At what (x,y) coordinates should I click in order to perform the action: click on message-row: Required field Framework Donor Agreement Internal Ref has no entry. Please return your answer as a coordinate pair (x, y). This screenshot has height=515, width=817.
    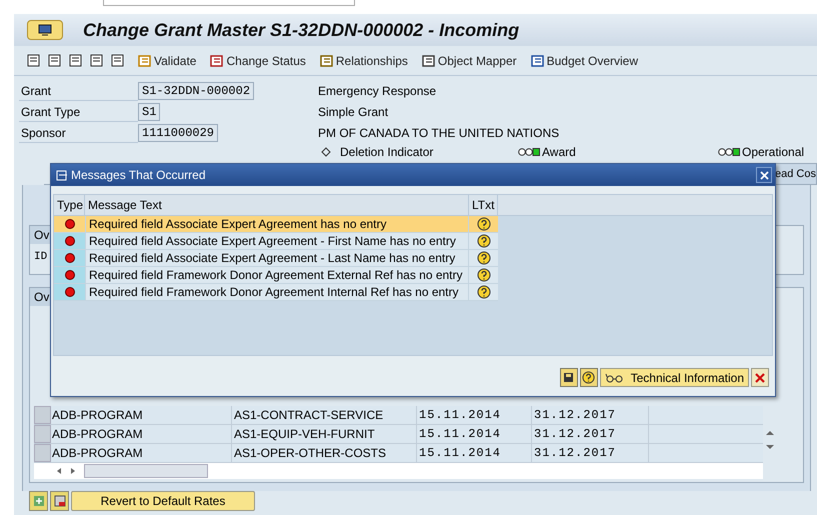
    Looking at the image, I should click on (276, 292).